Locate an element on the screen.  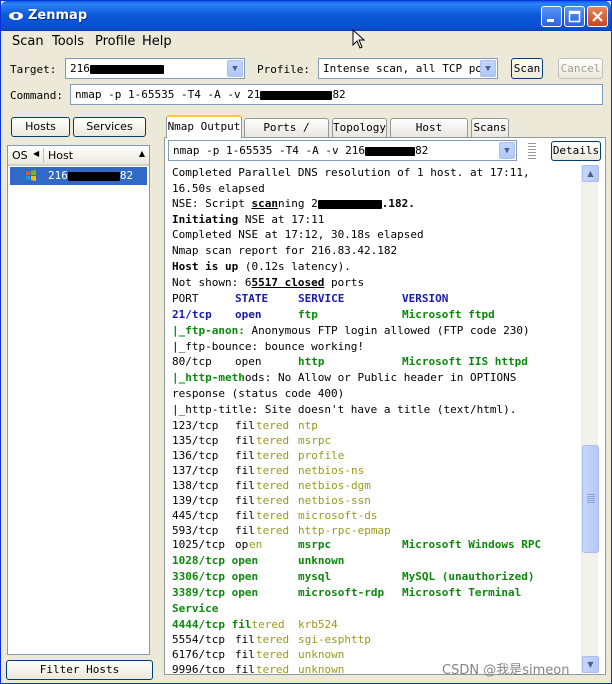
output-line: |_ftp-bounce: bounce working! is located at coordinates (268, 346).